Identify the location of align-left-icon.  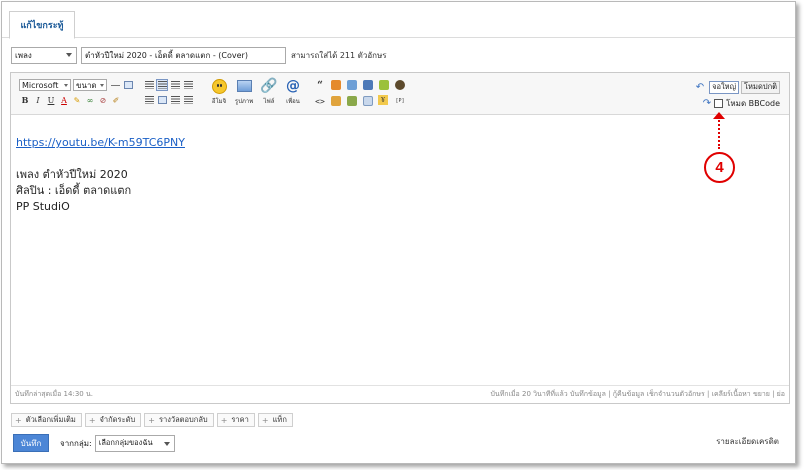
(162, 85).